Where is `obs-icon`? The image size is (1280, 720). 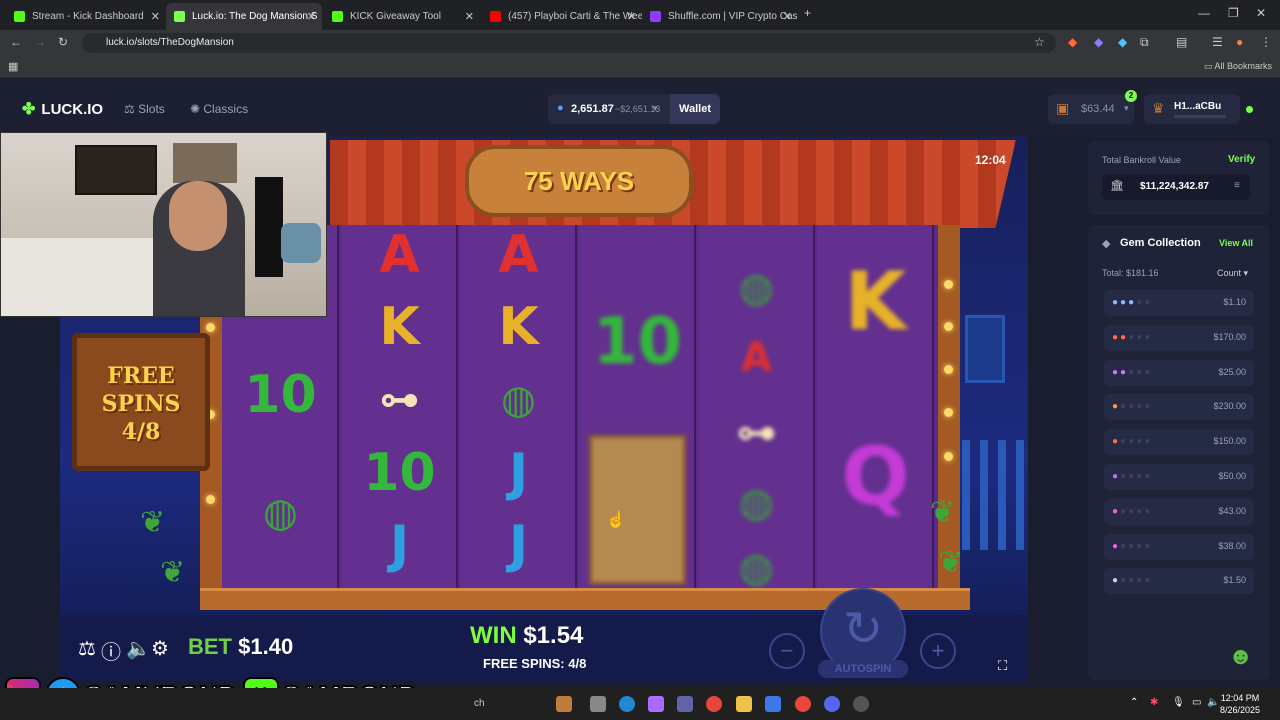
obs-icon is located at coordinates (861, 704).